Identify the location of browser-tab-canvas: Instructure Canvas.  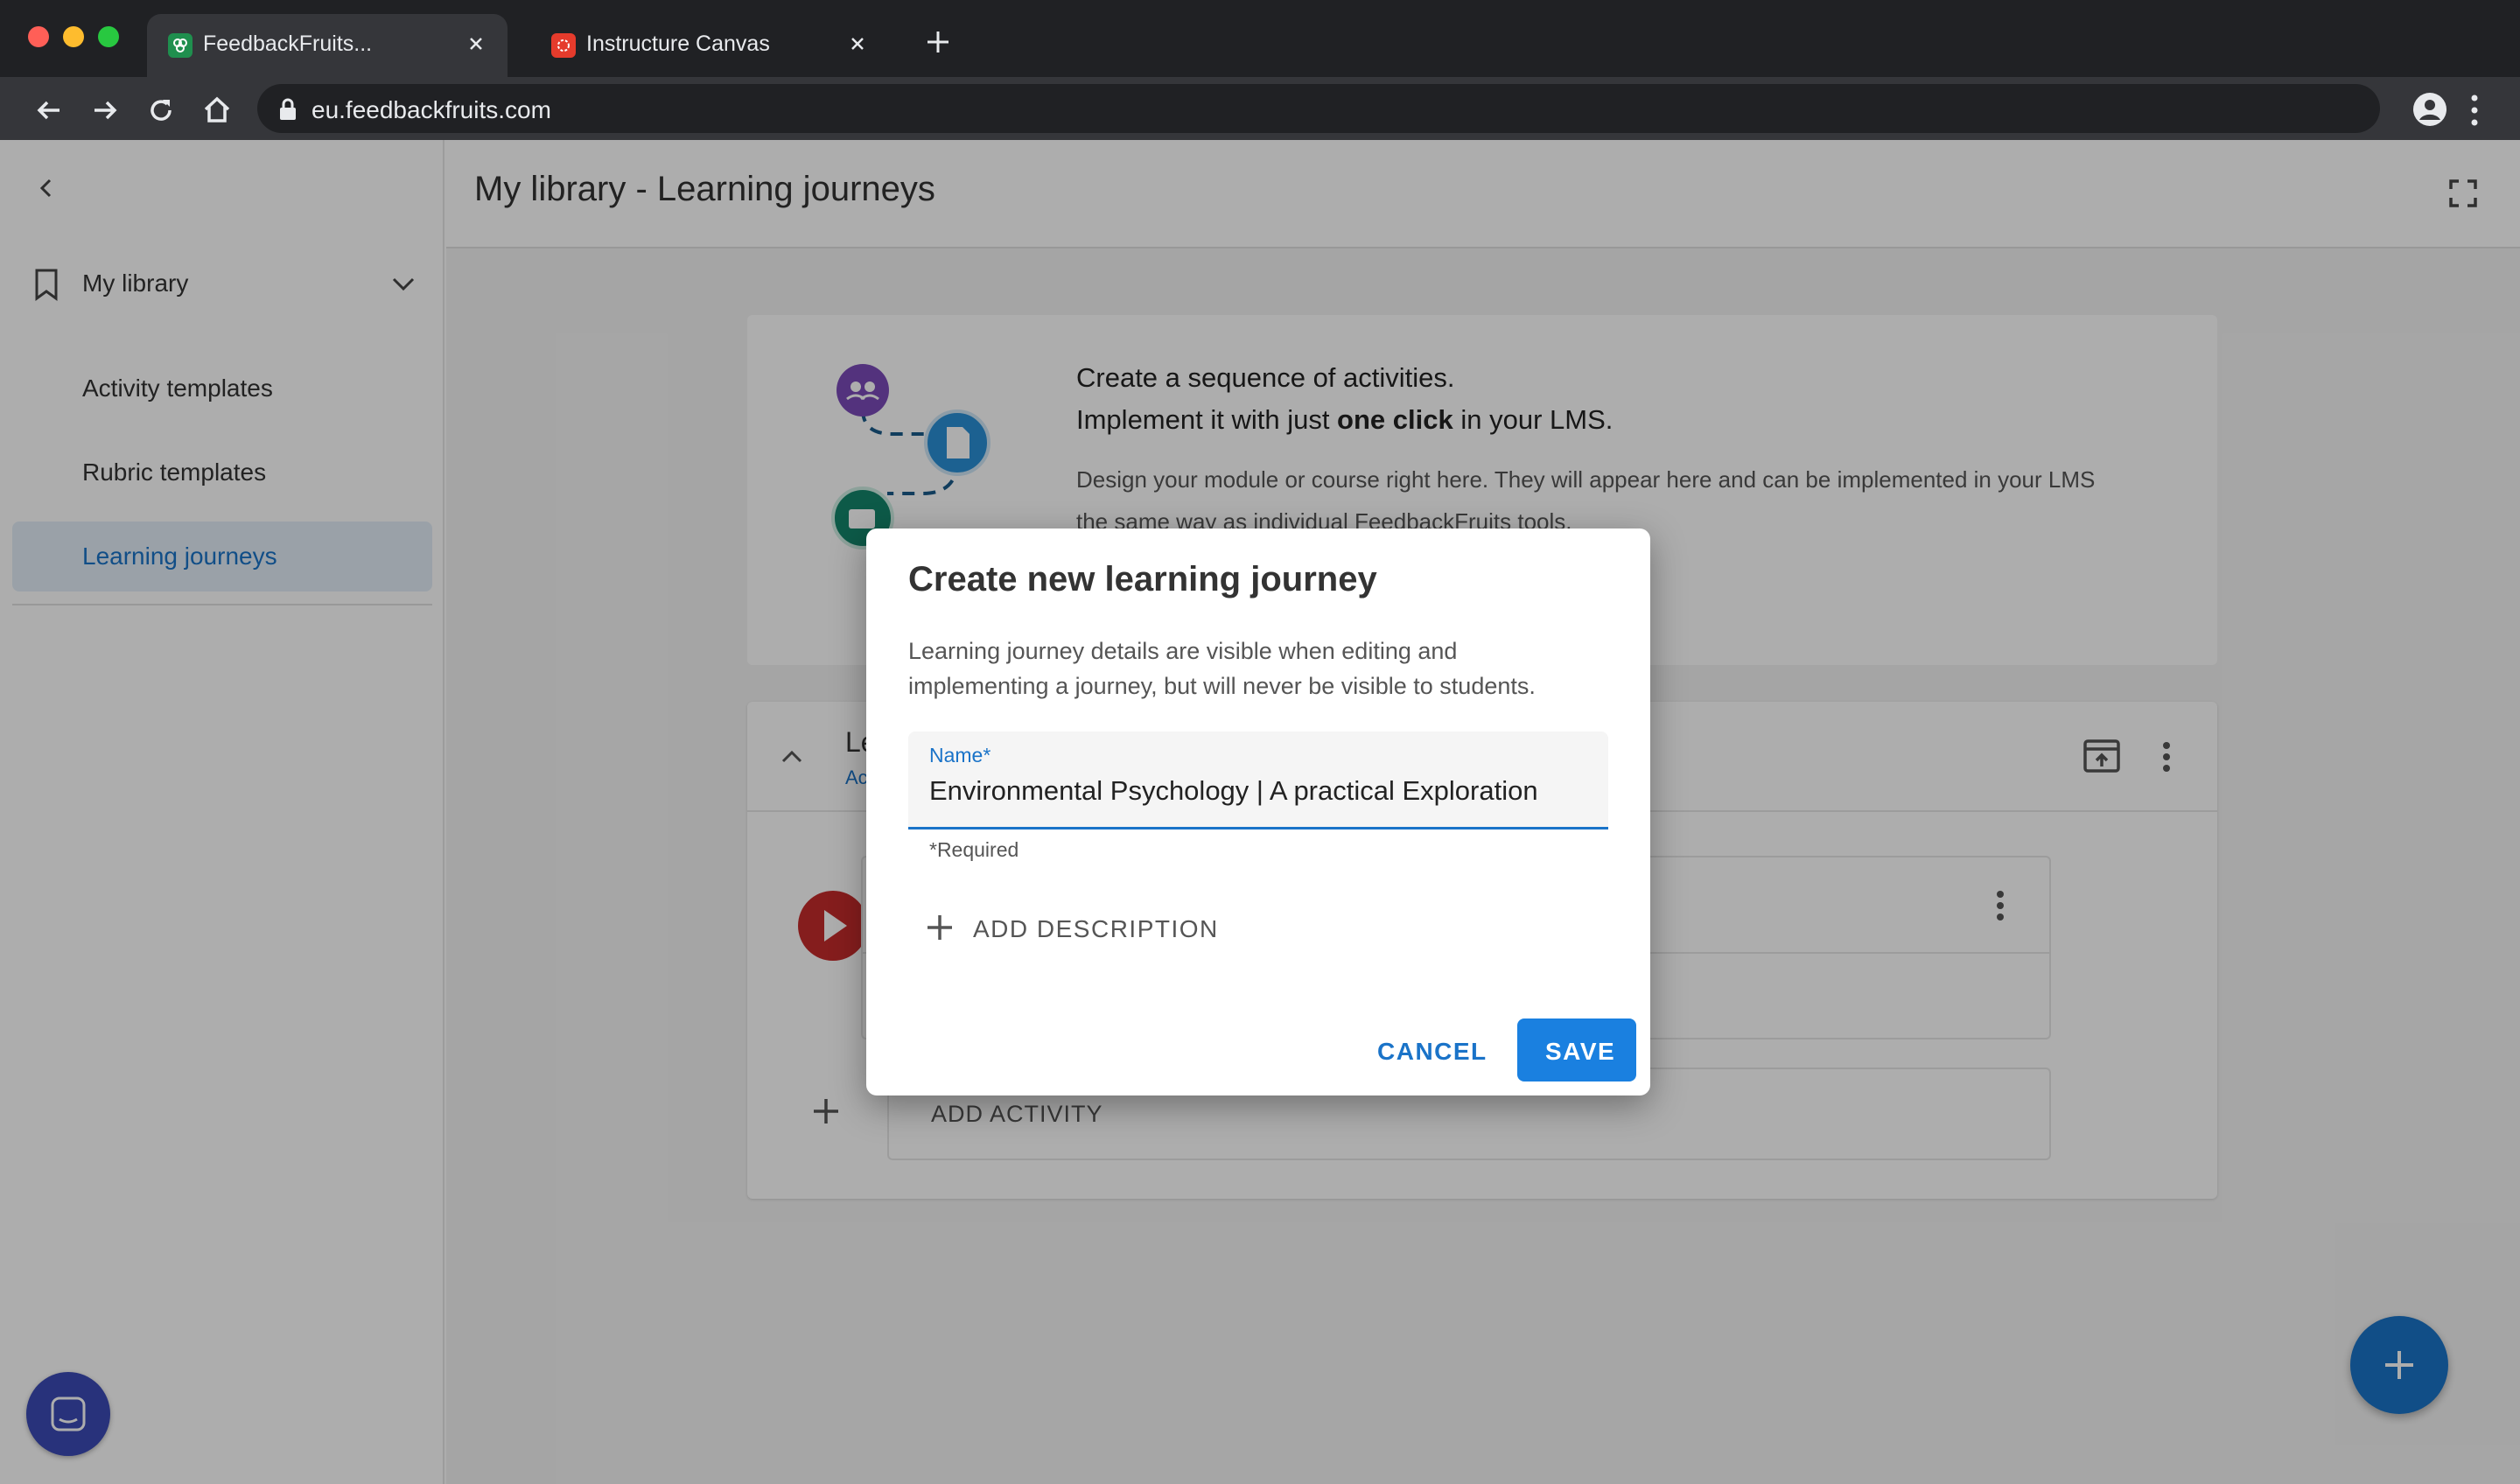
(709, 45).